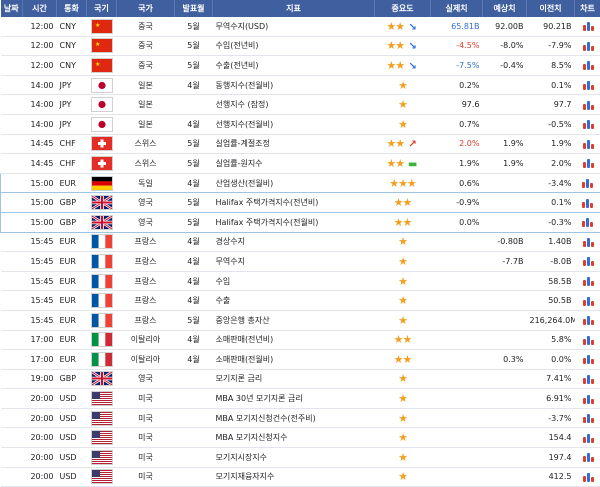  Describe the element at coordinates (294, 222) in the screenshot. I see `indicator-name: Halifax 주택가격지수(전월비)` at that location.